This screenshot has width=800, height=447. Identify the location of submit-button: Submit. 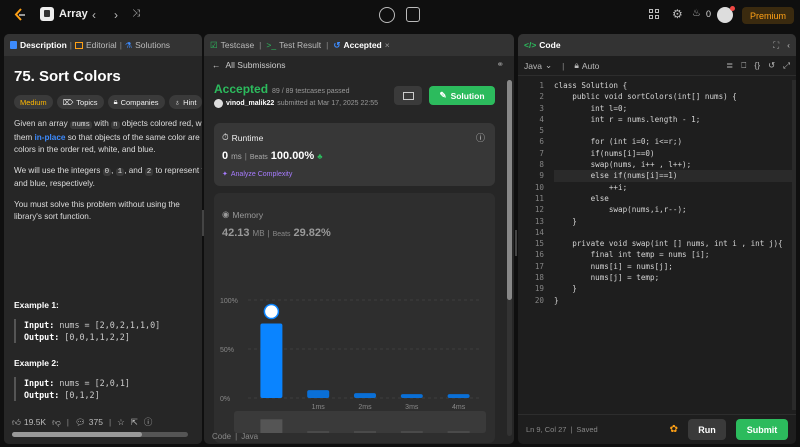
(762, 429).